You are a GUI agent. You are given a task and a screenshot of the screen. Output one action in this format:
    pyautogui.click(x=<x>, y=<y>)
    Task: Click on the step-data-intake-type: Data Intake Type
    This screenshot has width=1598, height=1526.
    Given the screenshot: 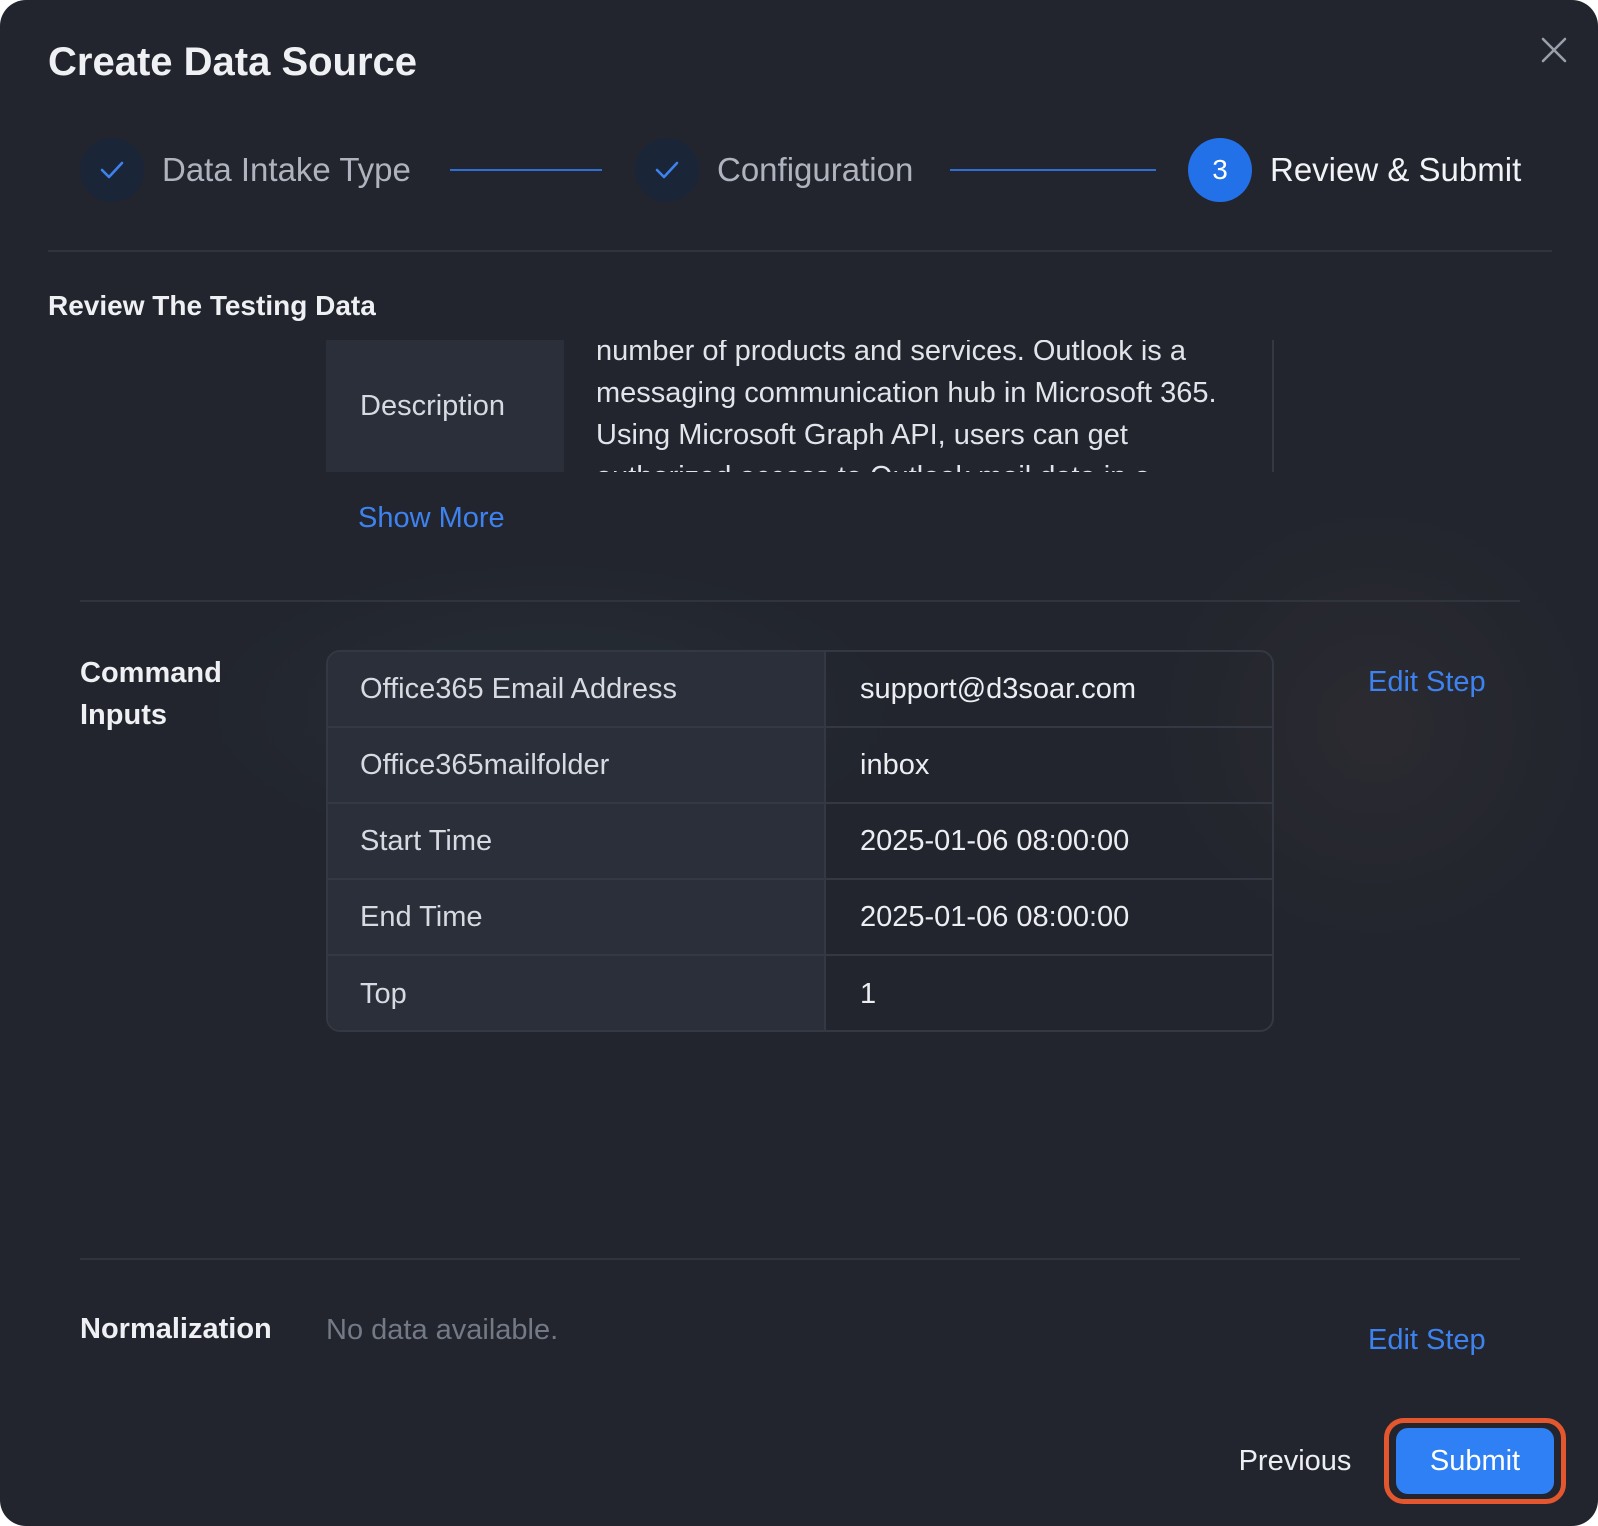 What is the action you would take?
    pyautogui.click(x=245, y=170)
    